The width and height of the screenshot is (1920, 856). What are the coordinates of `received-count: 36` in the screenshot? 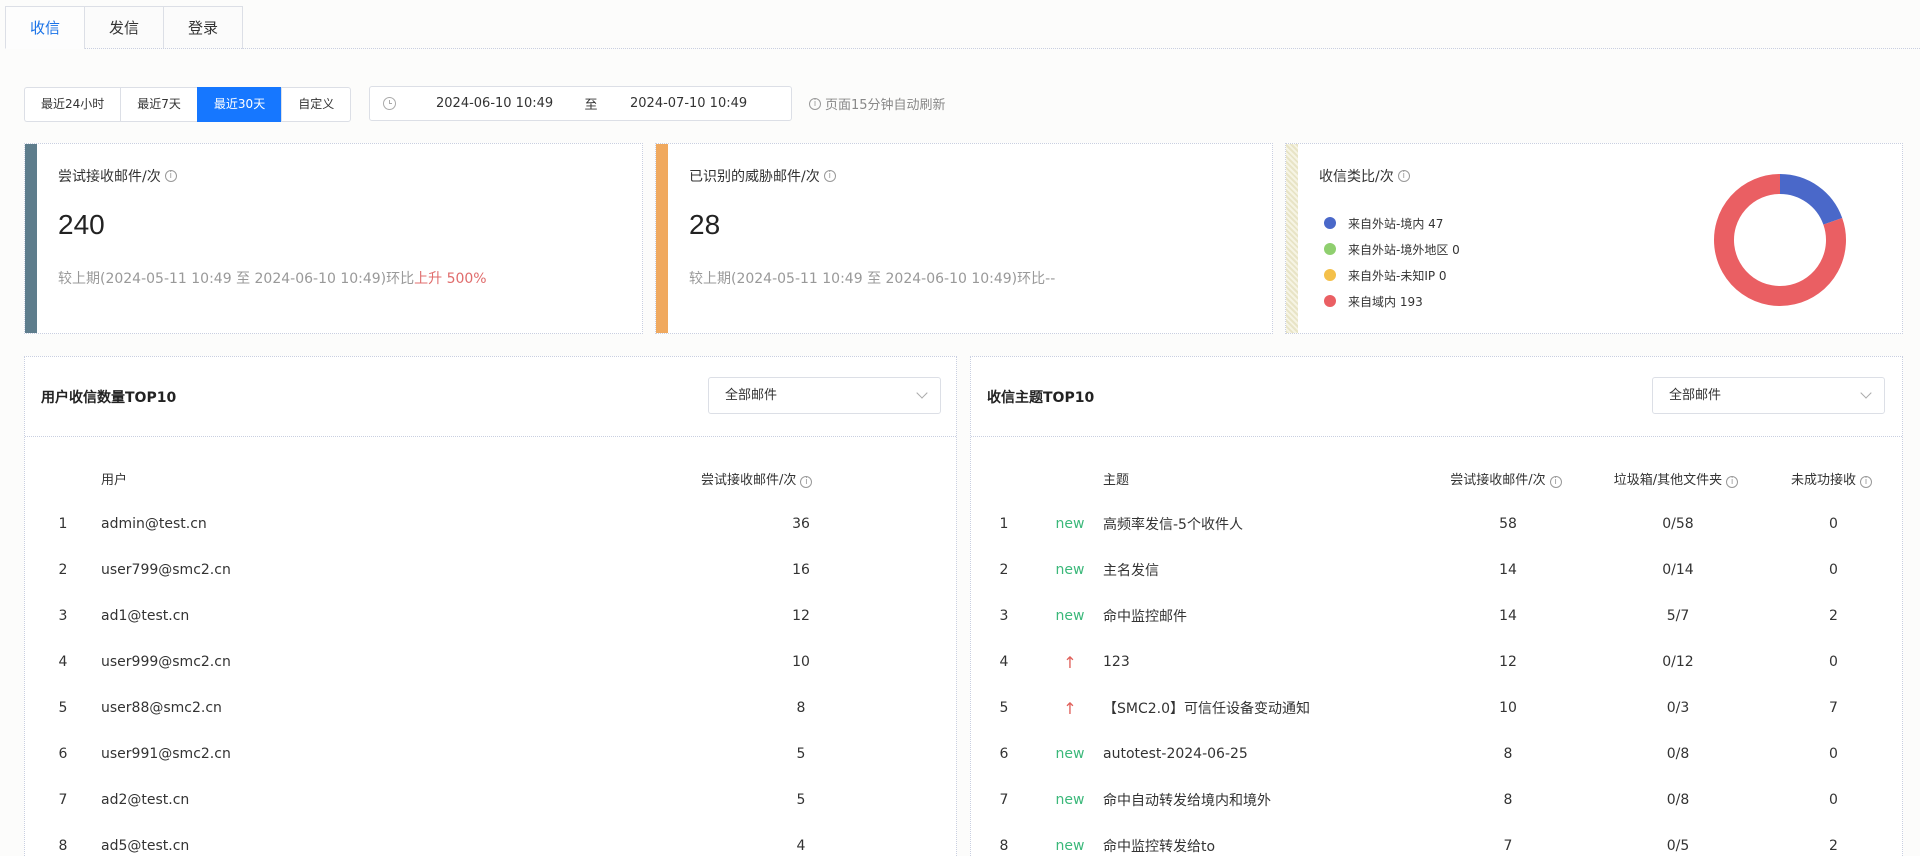 It's located at (801, 524).